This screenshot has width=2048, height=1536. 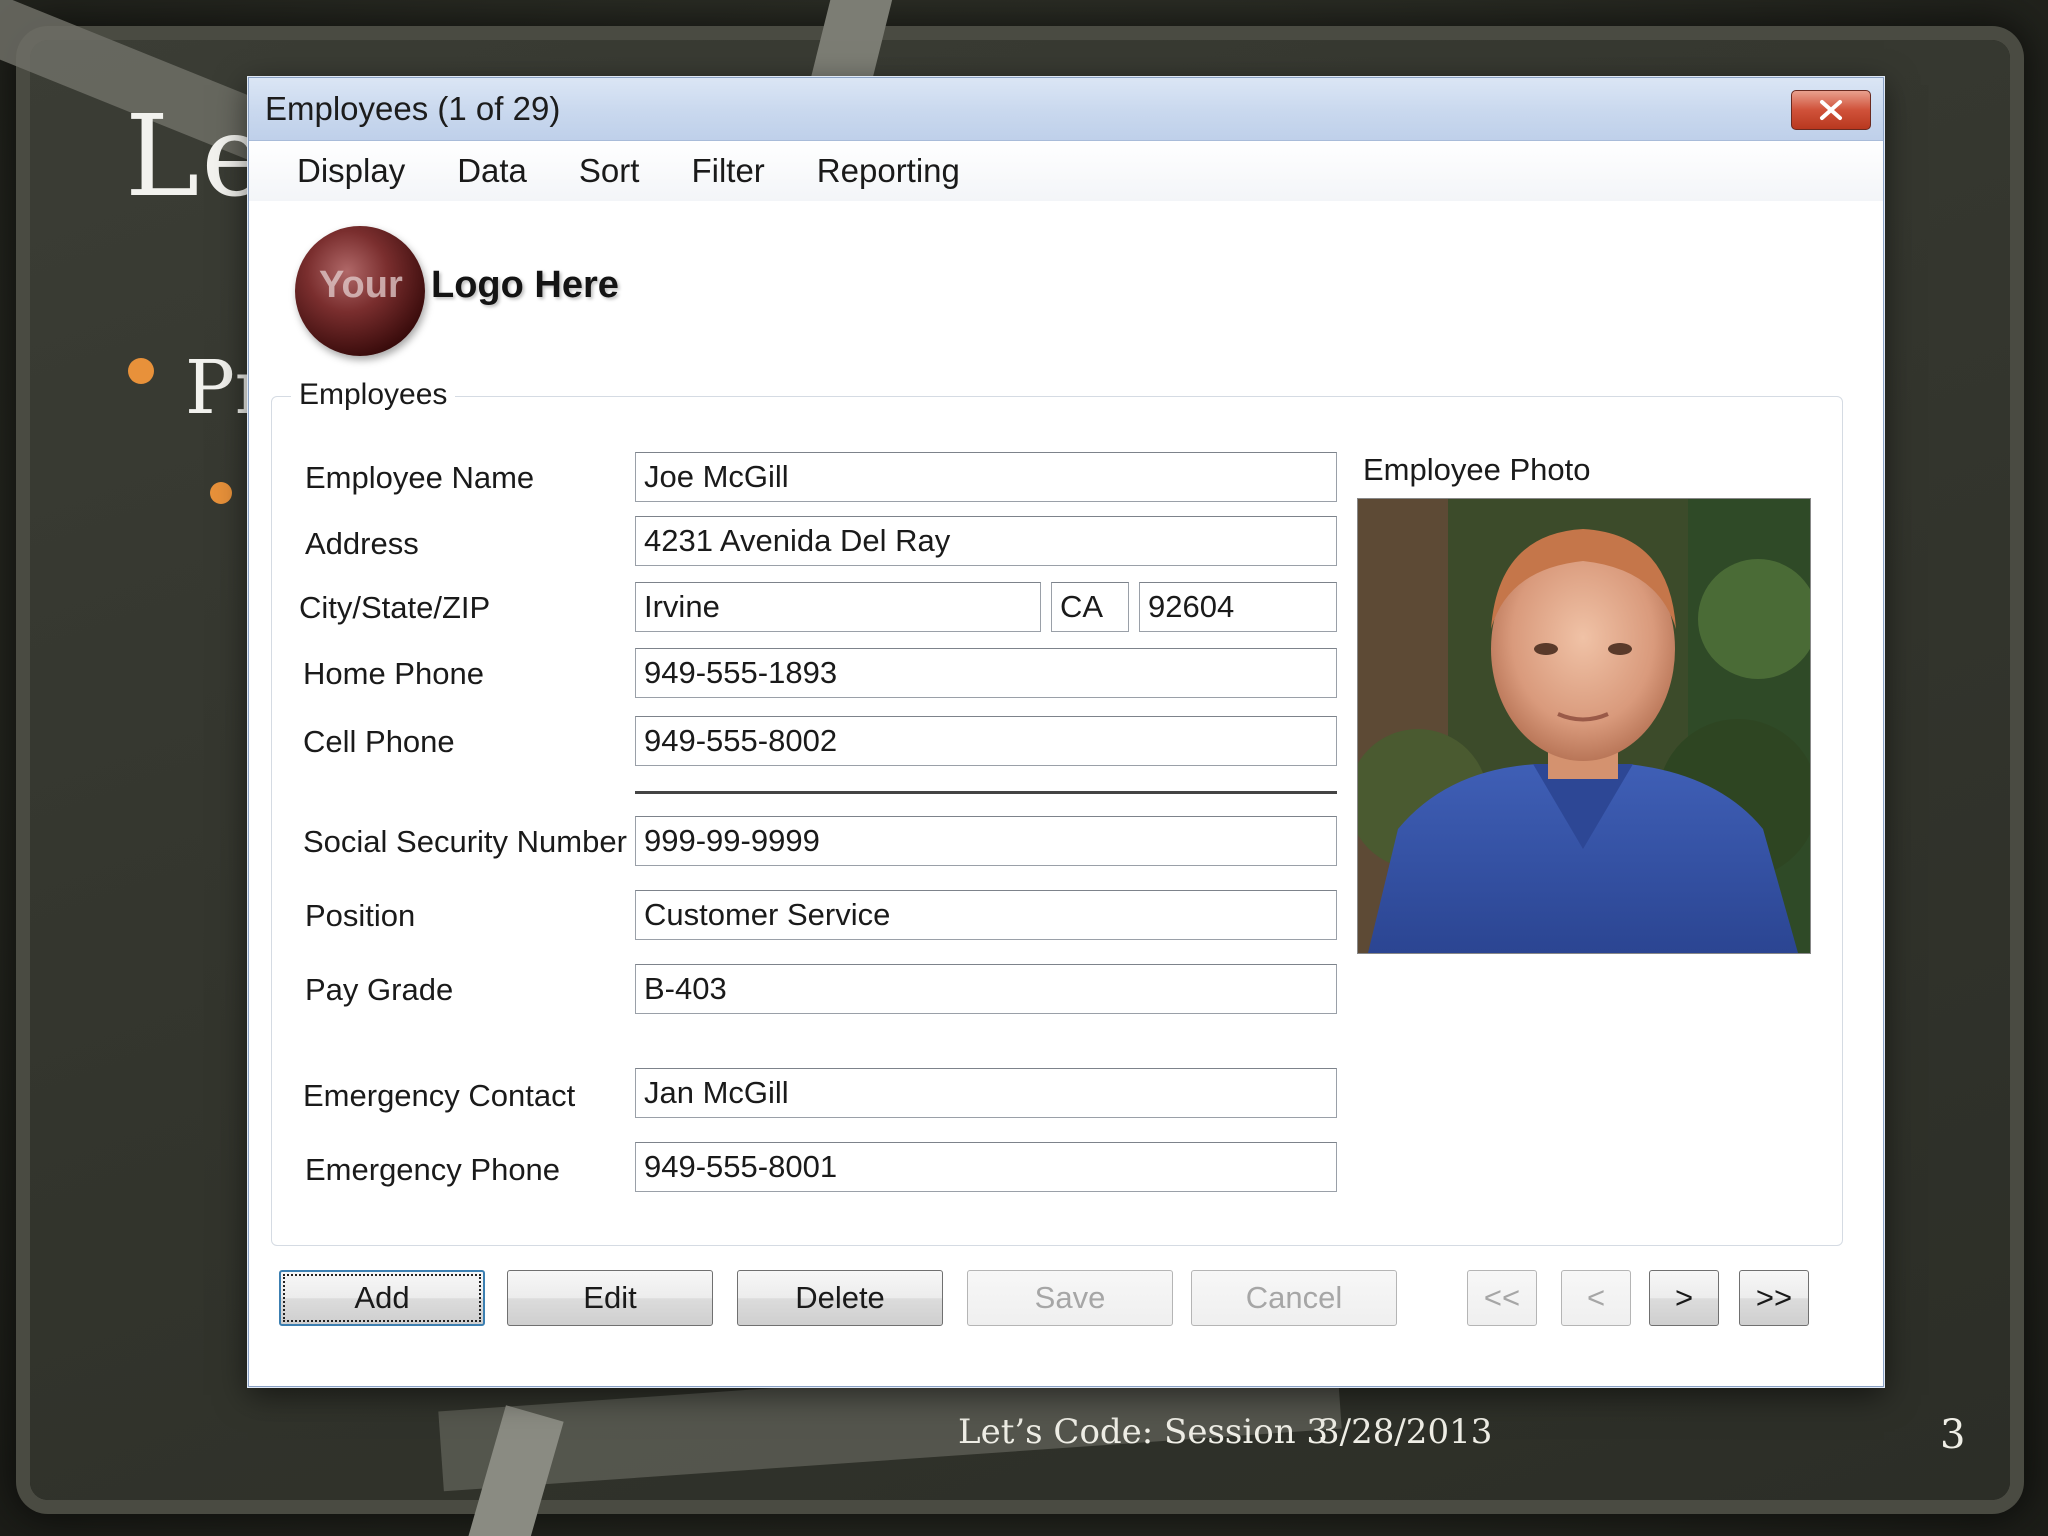 What do you see at coordinates (379, 989) in the screenshot?
I see `pay-grade-label: Pay Grade` at bounding box center [379, 989].